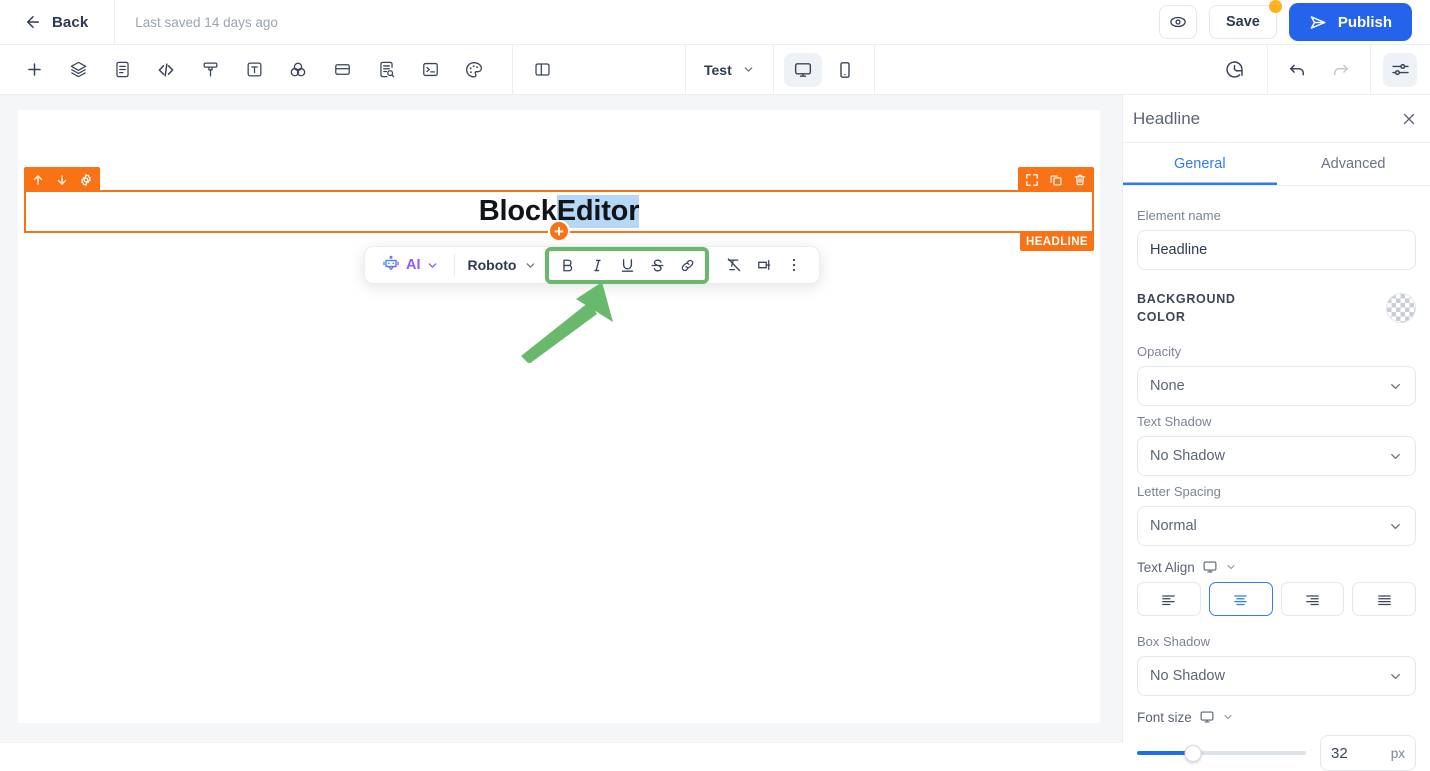  What do you see at coordinates (794, 265) in the screenshot?
I see `more-options-icon` at bounding box center [794, 265].